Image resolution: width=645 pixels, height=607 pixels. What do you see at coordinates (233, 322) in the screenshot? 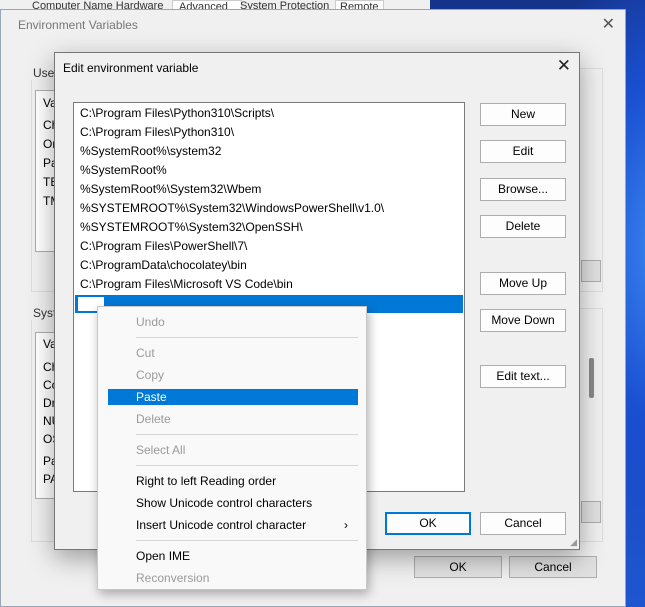
I see `menu-item-undo: Undo` at bounding box center [233, 322].